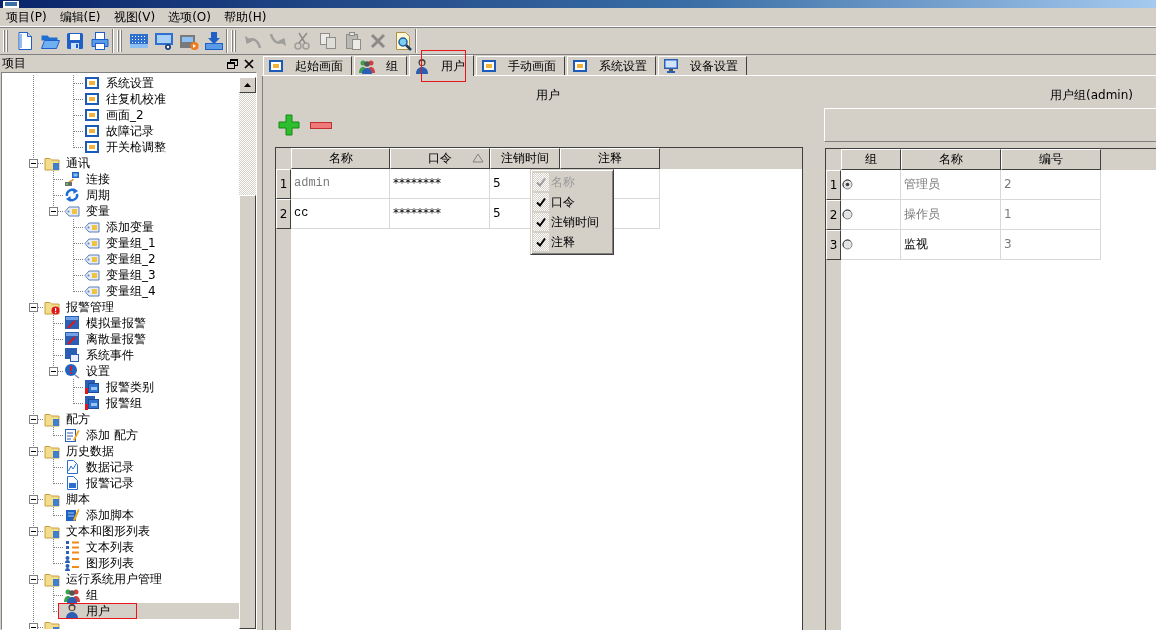  I want to click on tree-item: 开关枪调整, so click(123, 147).